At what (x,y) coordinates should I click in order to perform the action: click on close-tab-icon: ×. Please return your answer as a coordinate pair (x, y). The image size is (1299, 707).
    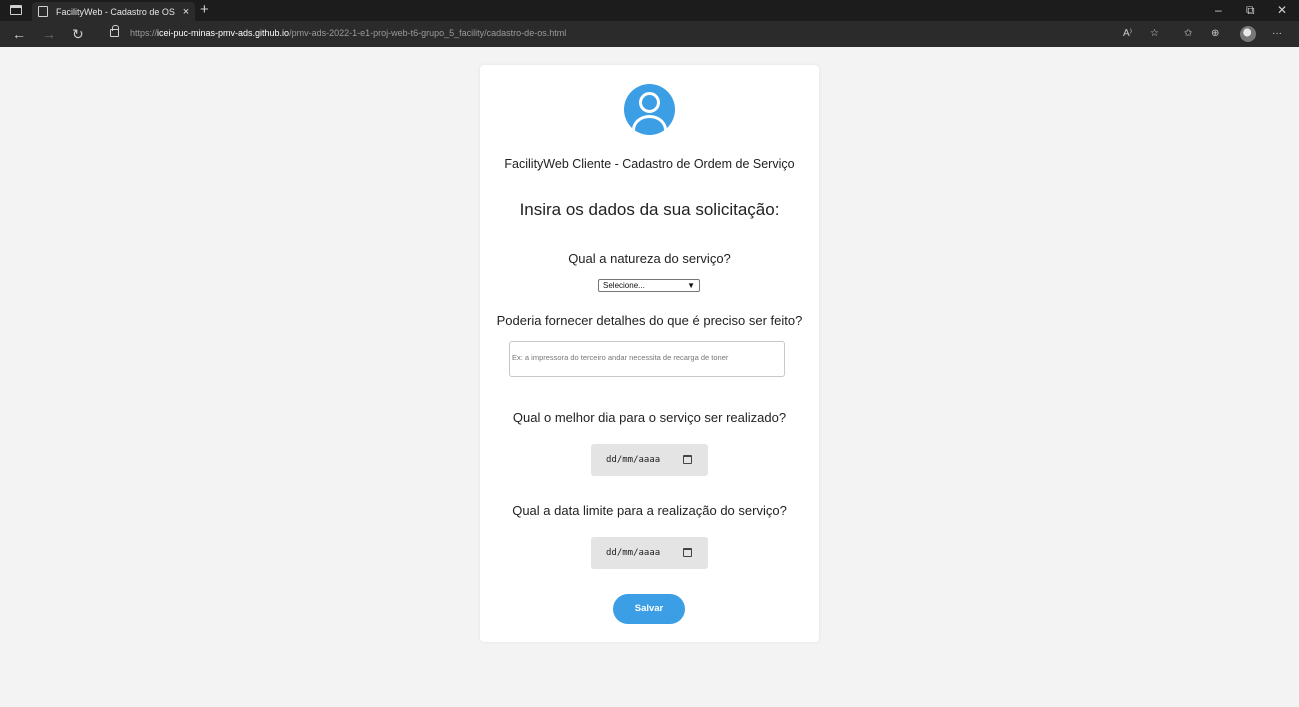
    Looking at the image, I should click on (186, 12).